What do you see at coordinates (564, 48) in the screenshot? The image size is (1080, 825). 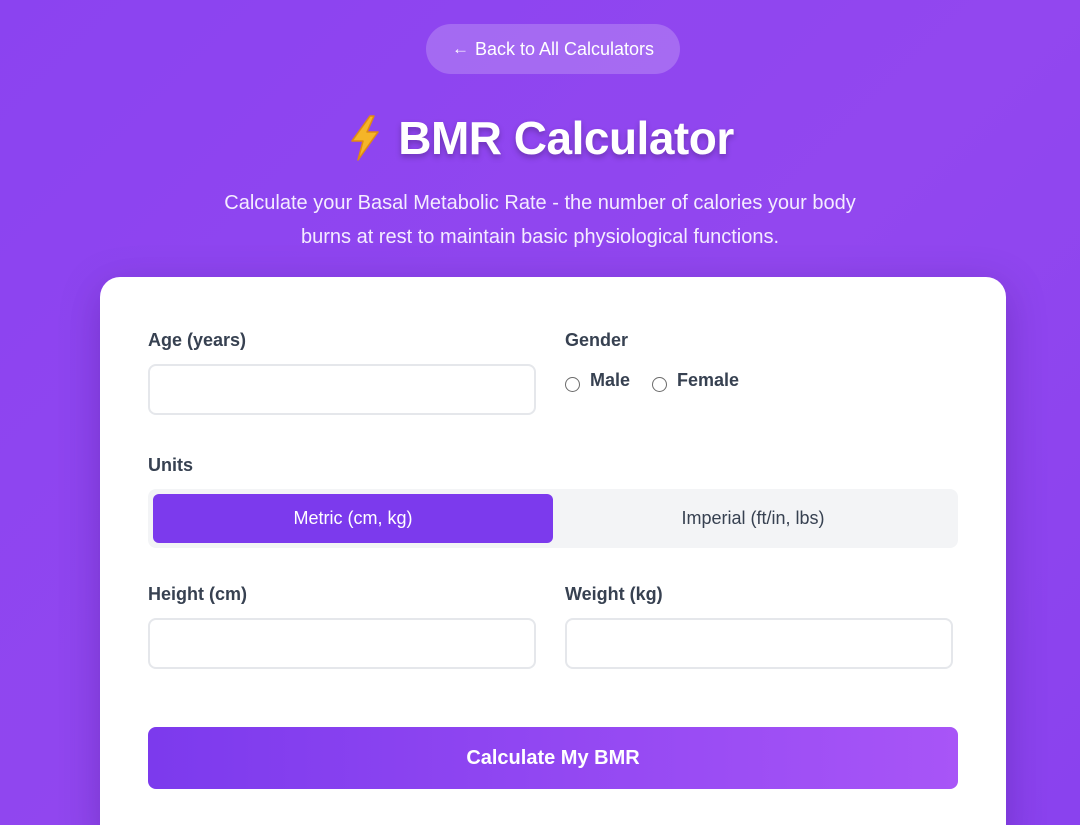 I see `back-button-label: Back to All Calculators` at bounding box center [564, 48].